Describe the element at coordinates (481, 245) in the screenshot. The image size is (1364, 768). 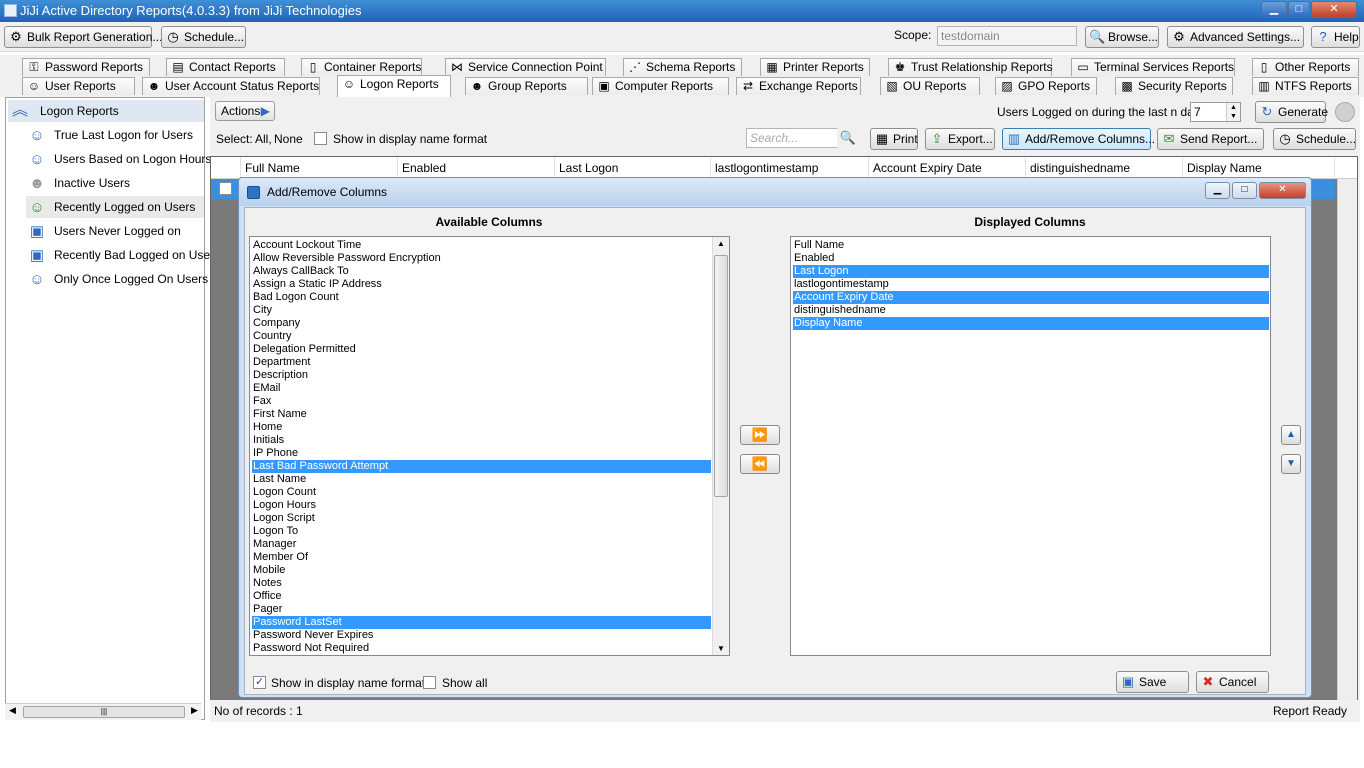
I see `list-item: Account Lockout Time` at that location.